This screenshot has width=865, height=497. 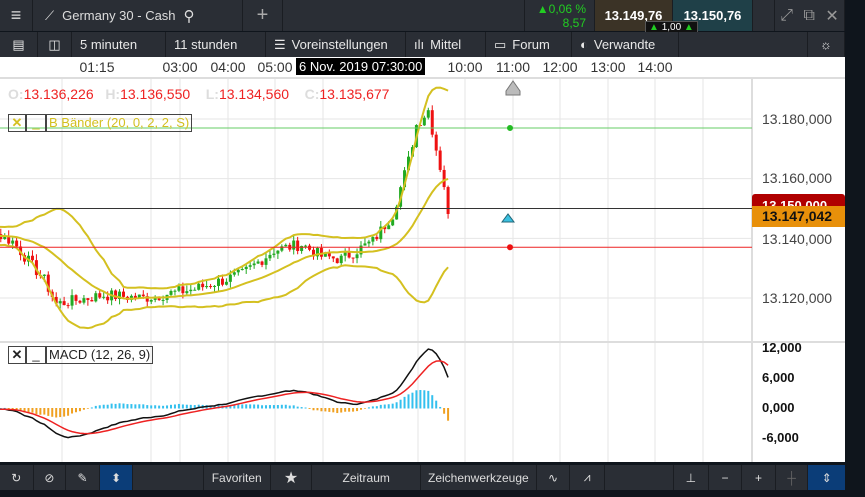 What do you see at coordinates (792, 477) in the screenshot?
I see `crosshair-icon: ┼` at bounding box center [792, 477].